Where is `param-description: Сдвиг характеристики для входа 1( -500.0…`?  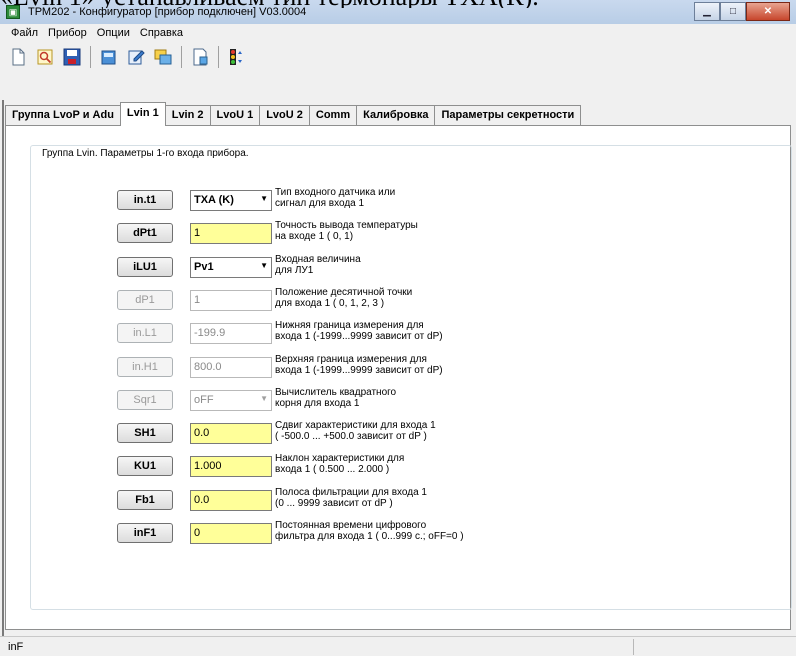
param-description: Сдвиг характеристики для входа 1( -500.0… is located at coordinates (405, 431).